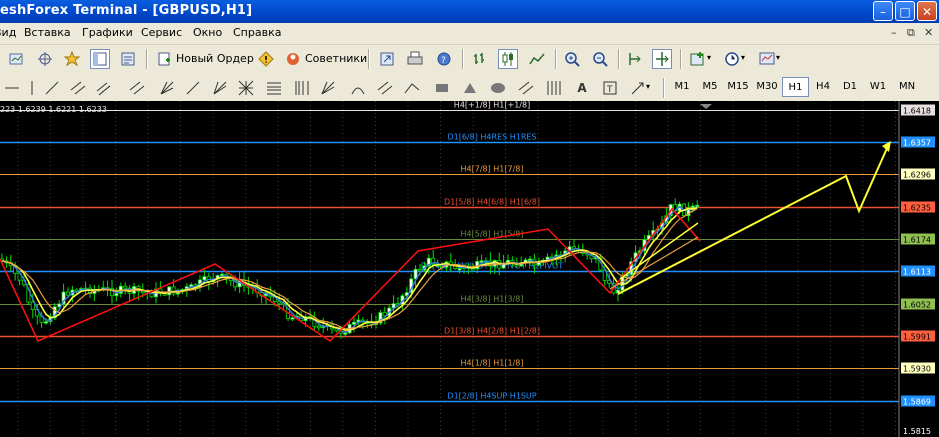 This screenshot has height=437, width=939. What do you see at coordinates (709, 57) in the screenshot?
I see `indicators-dropdown-icon: ▾` at bounding box center [709, 57].